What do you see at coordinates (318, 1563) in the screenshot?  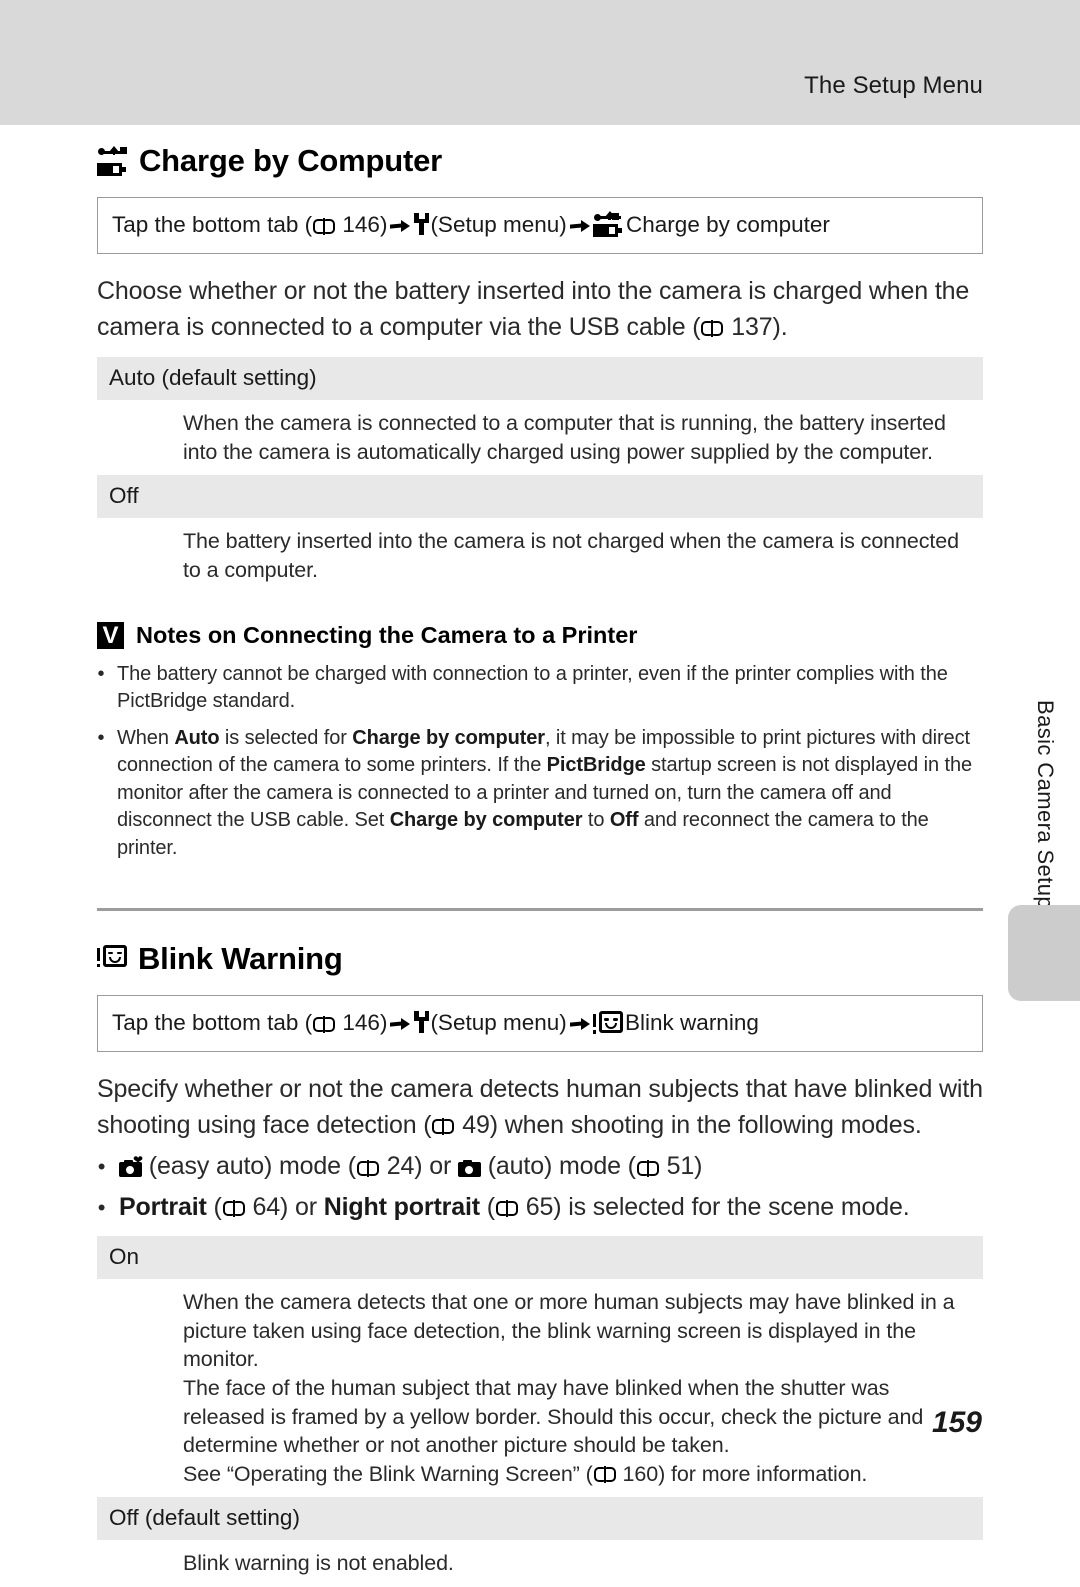 I see `option-line: Blink warning is not enabled.` at bounding box center [318, 1563].